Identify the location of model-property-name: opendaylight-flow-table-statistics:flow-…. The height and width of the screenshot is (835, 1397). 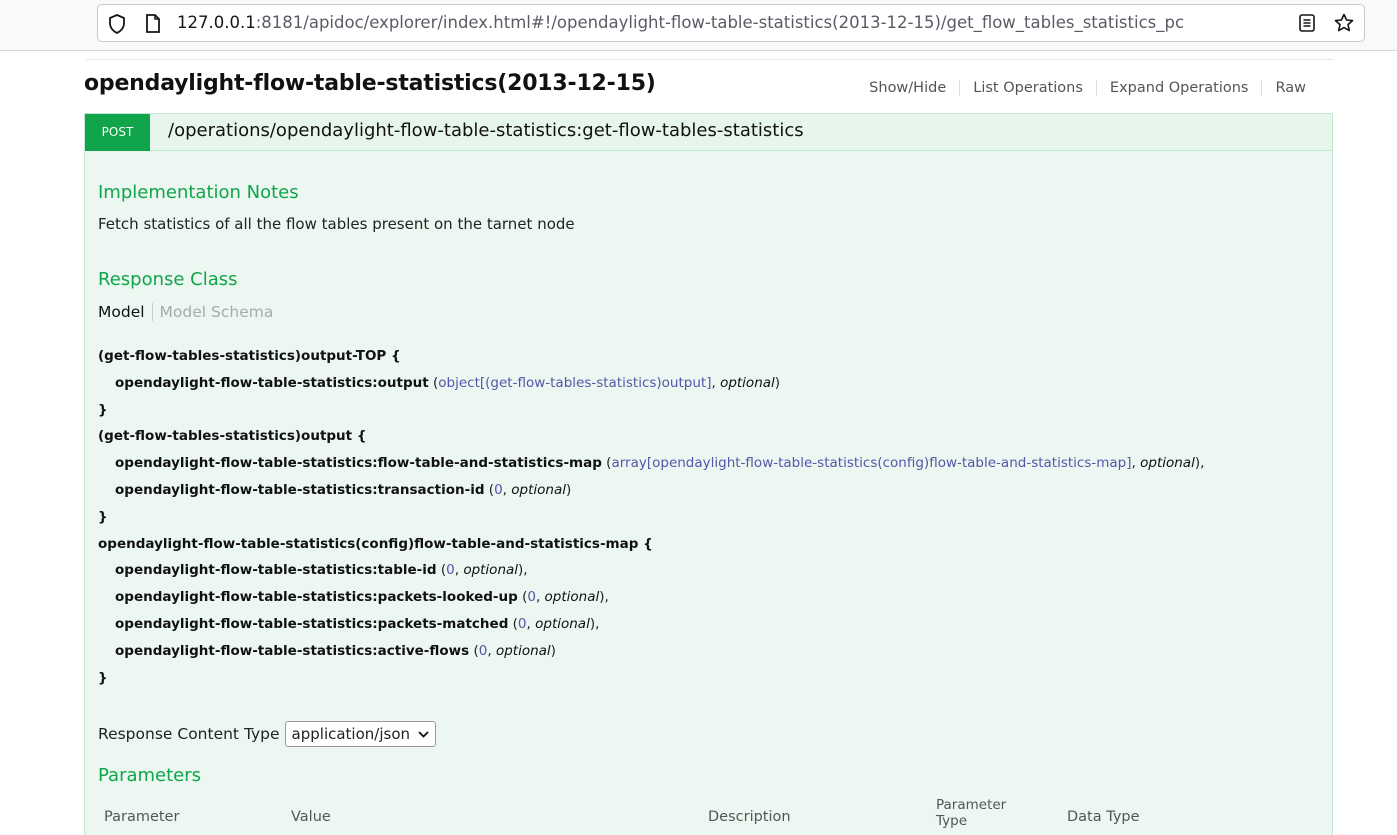
(358, 463).